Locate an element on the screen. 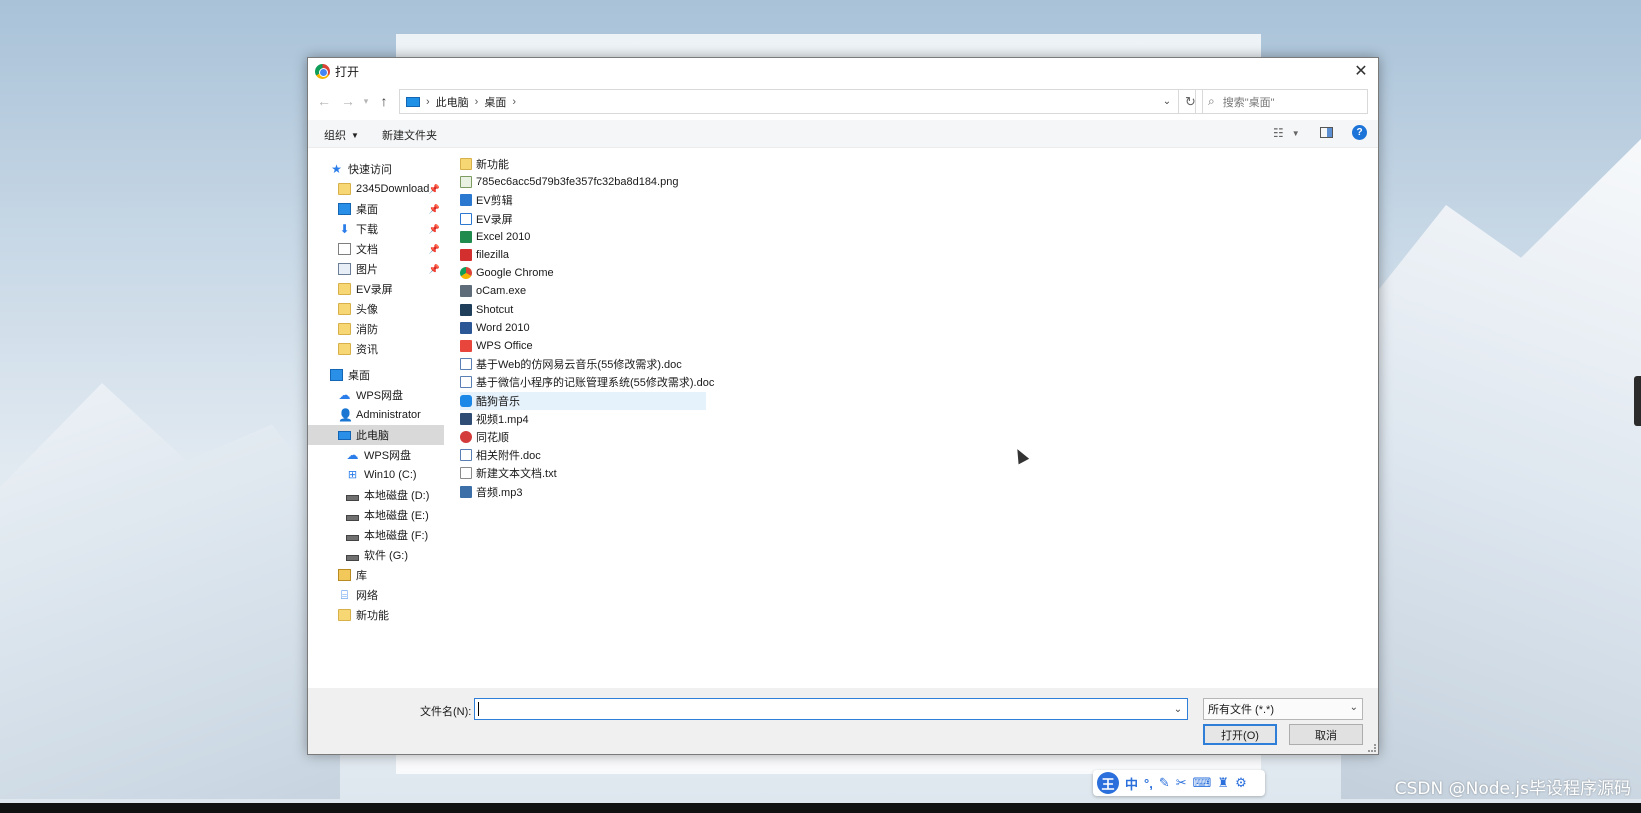 The width and height of the screenshot is (1641, 813). search-icon: ⌕ is located at coordinates (1211, 101).